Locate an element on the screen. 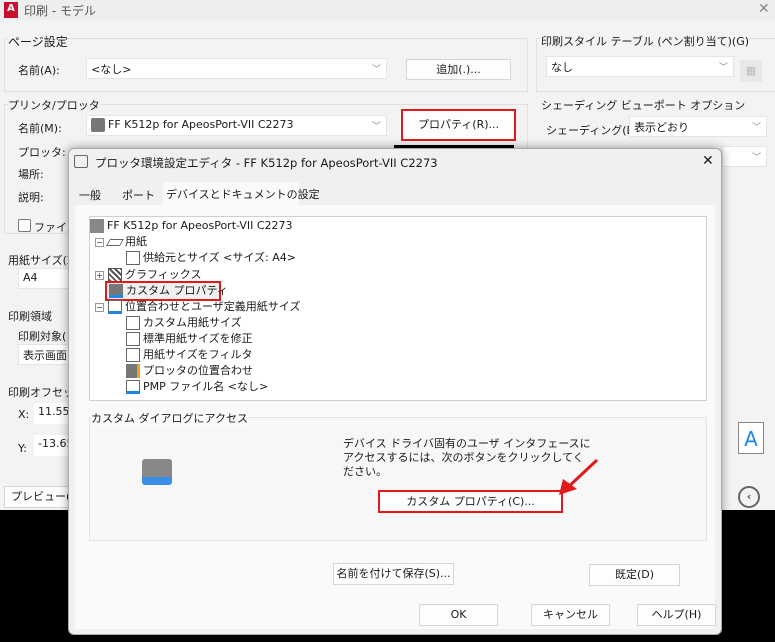 The image size is (775, 642). autocad-logo-icon: A is located at coordinates (11, 10).